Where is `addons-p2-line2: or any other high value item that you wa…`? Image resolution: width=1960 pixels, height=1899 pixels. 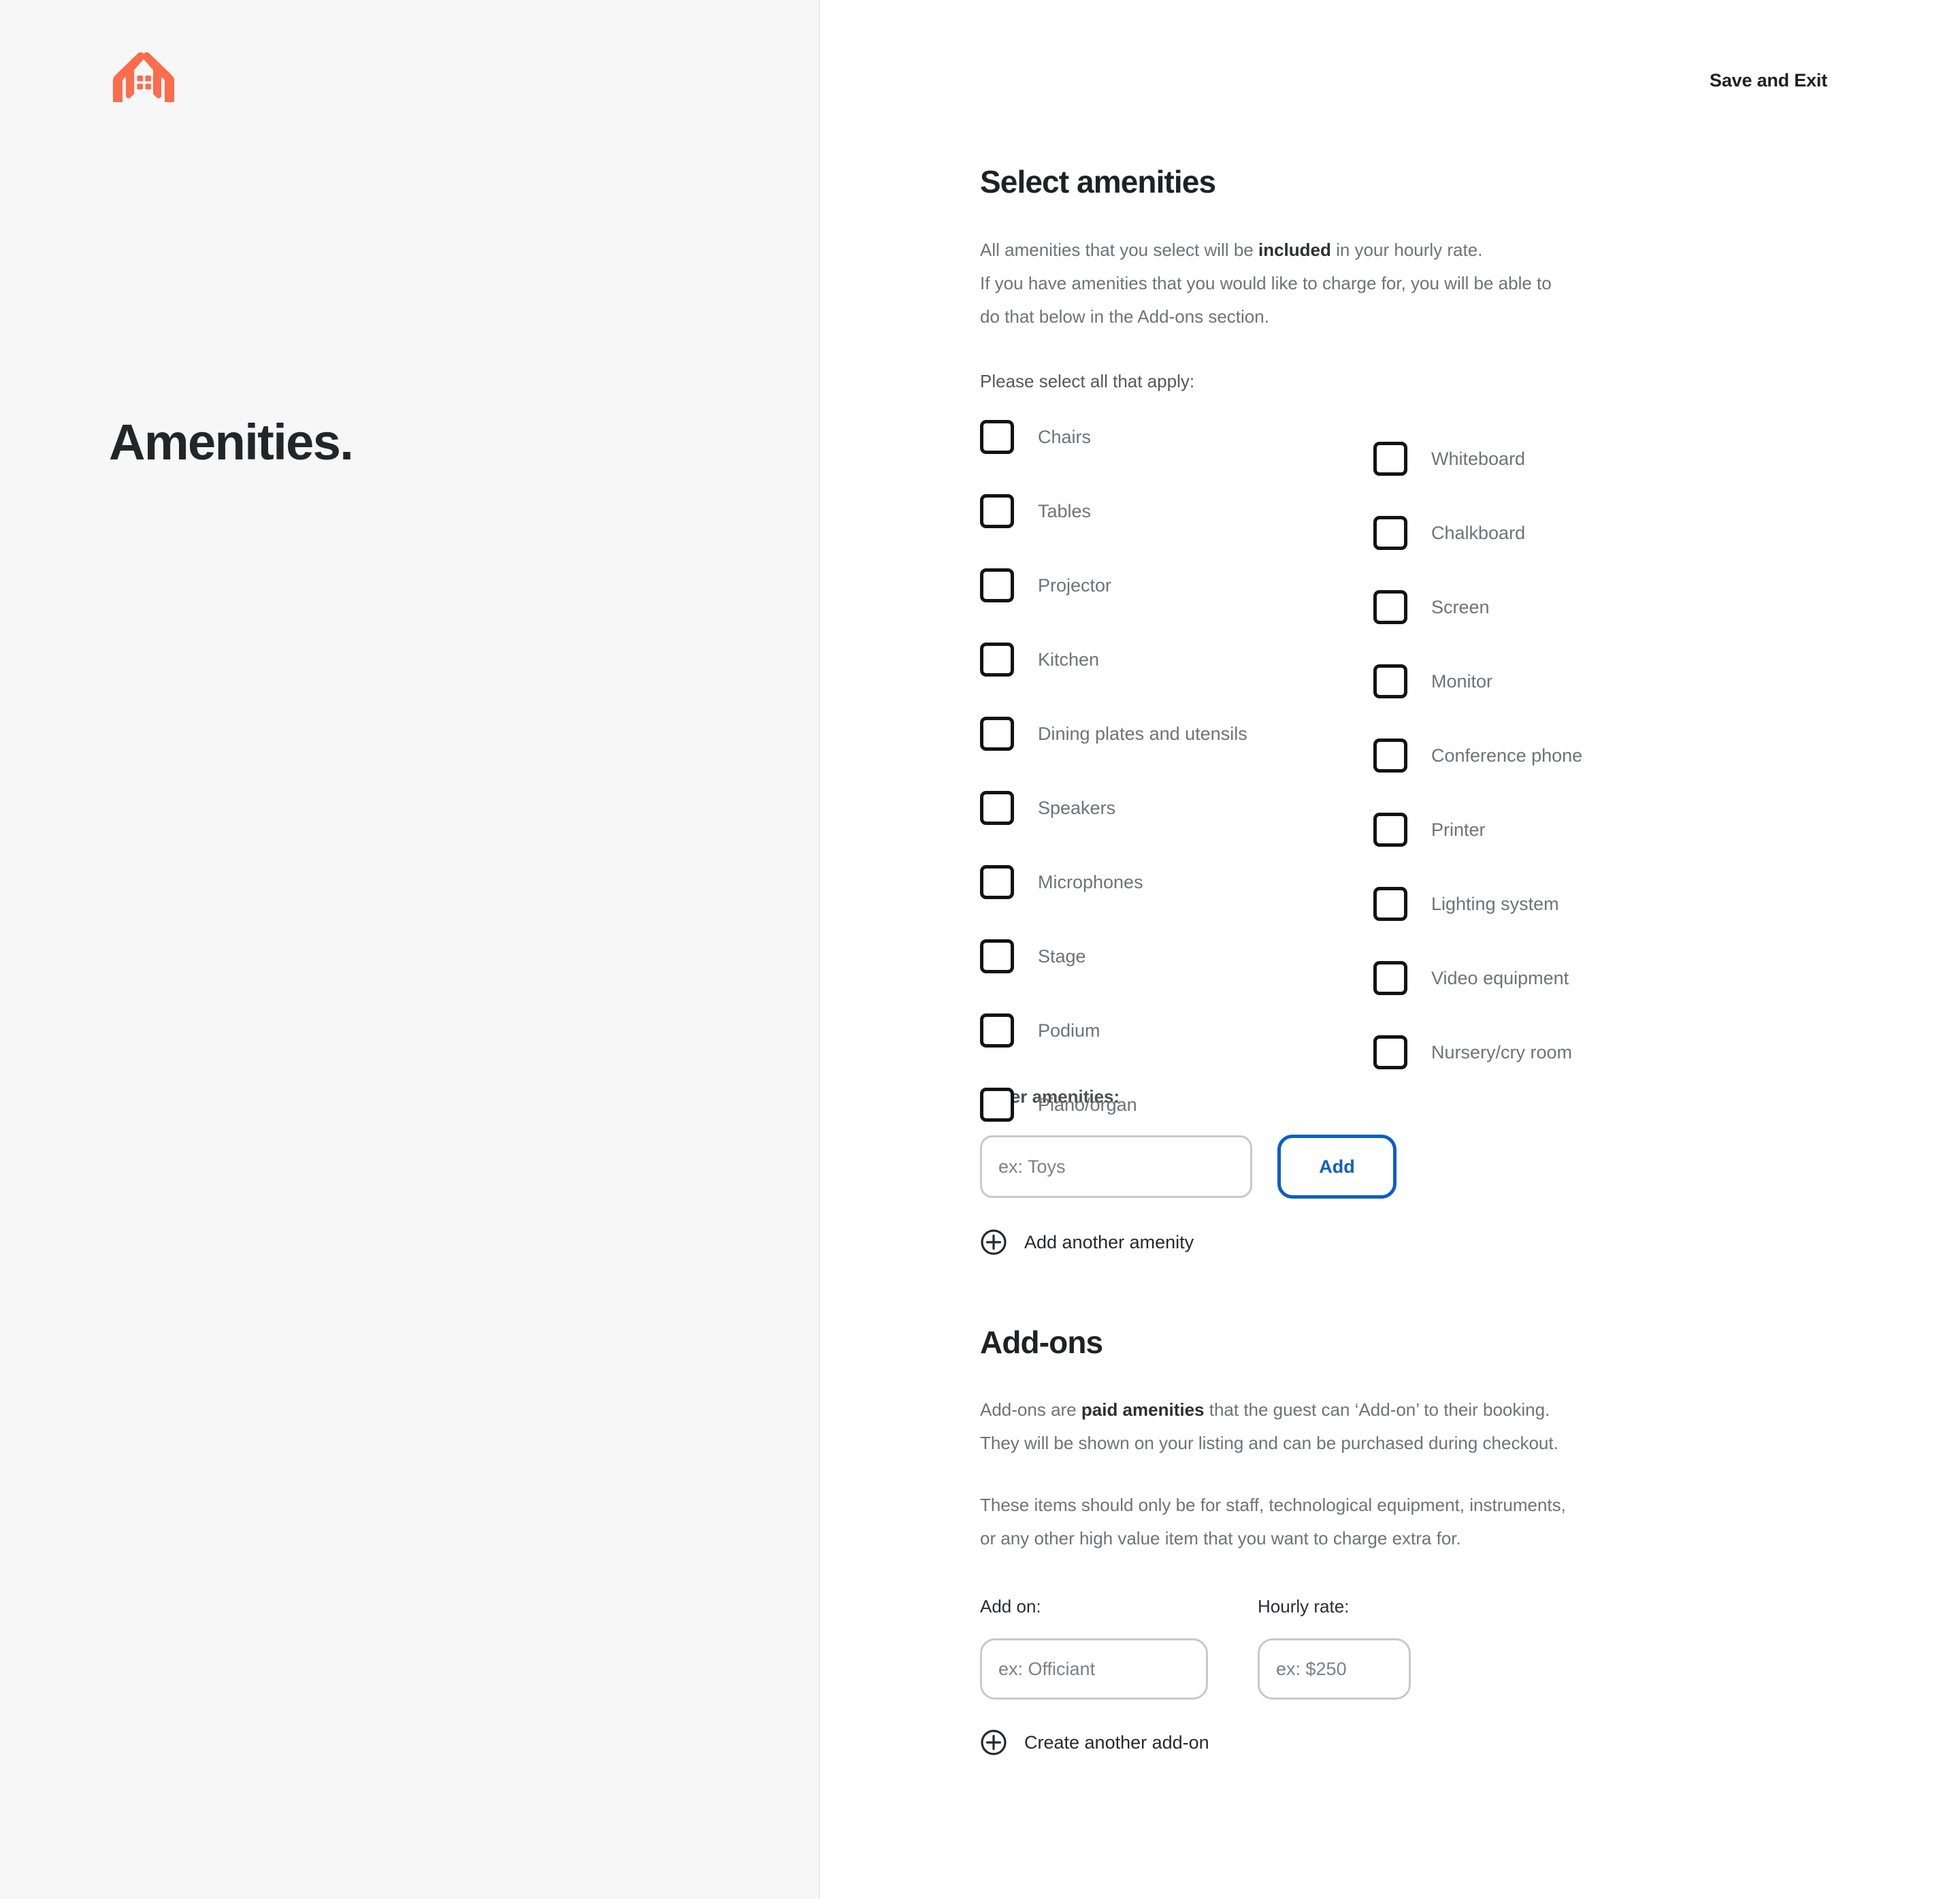 addons-p2-line2: or any other high value item that you wa… is located at coordinates (1221, 1539).